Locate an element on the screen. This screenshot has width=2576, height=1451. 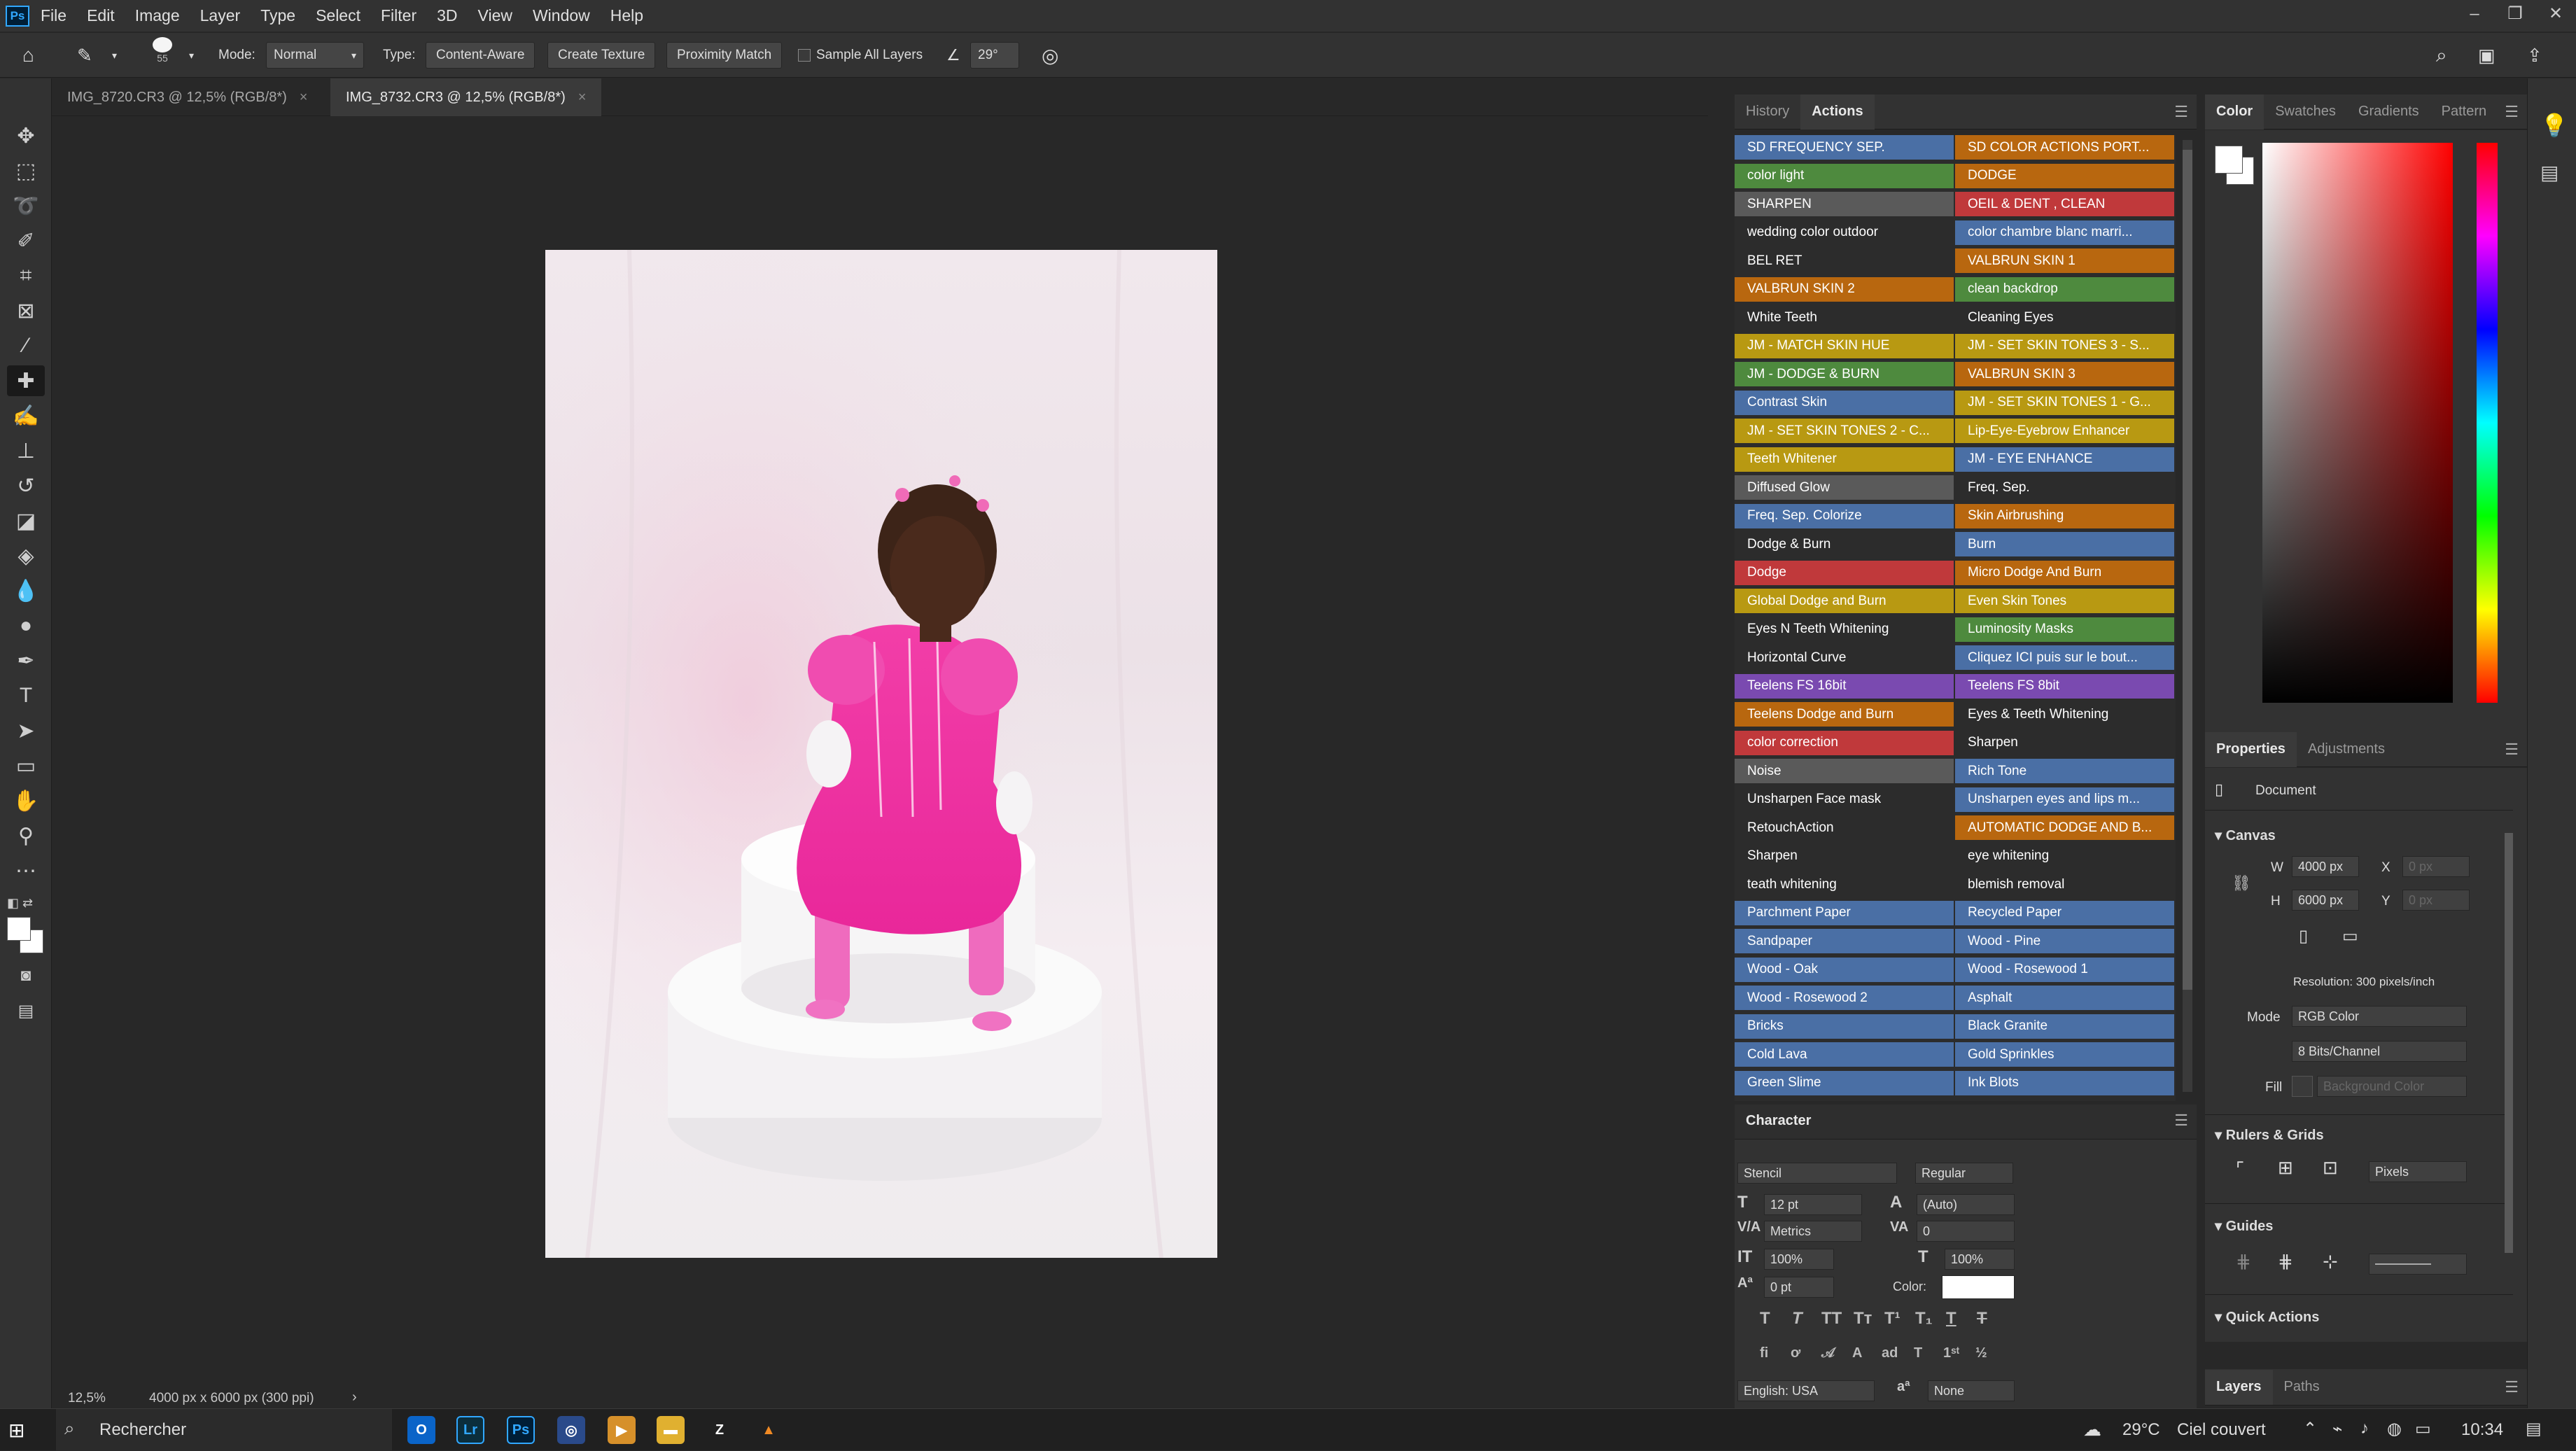
mode-select: Normal ▾ is located at coordinates (315, 55).